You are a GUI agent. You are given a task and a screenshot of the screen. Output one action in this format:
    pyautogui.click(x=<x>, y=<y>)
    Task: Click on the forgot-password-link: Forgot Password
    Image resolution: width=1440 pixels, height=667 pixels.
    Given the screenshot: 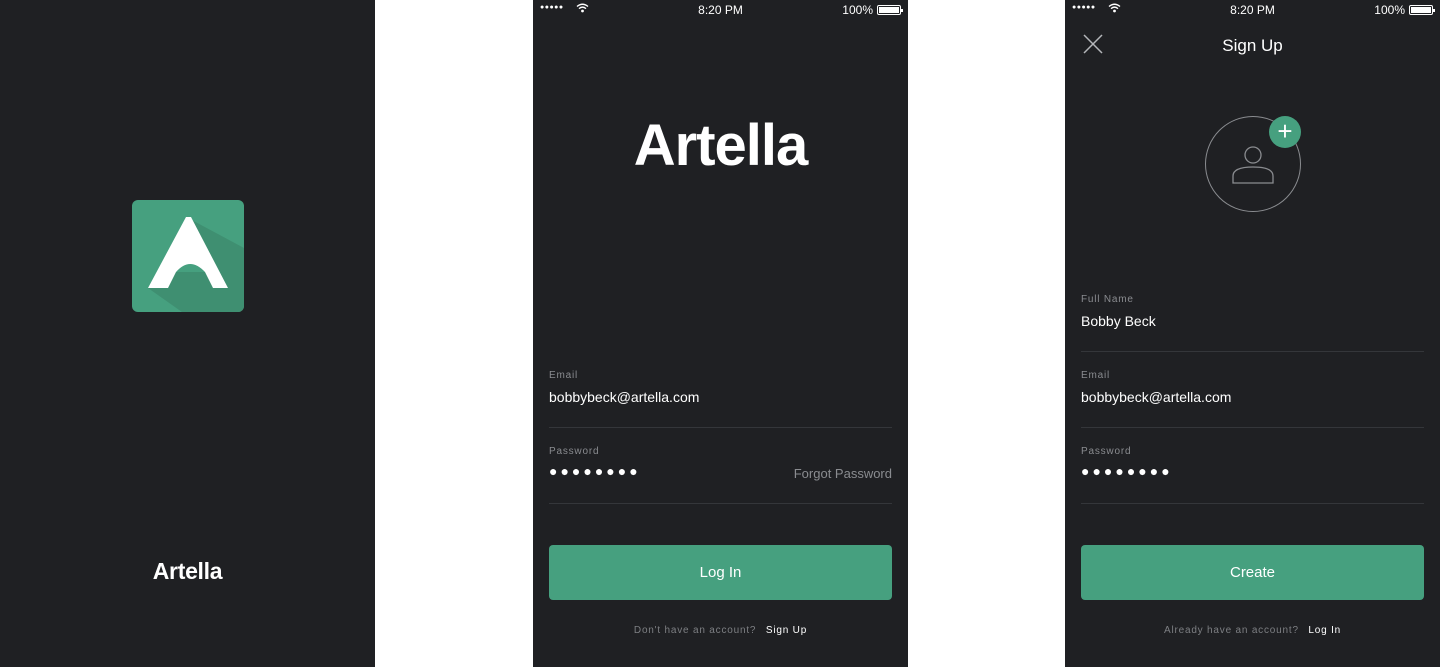 What is the action you would take?
    pyautogui.click(x=843, y=473)
    